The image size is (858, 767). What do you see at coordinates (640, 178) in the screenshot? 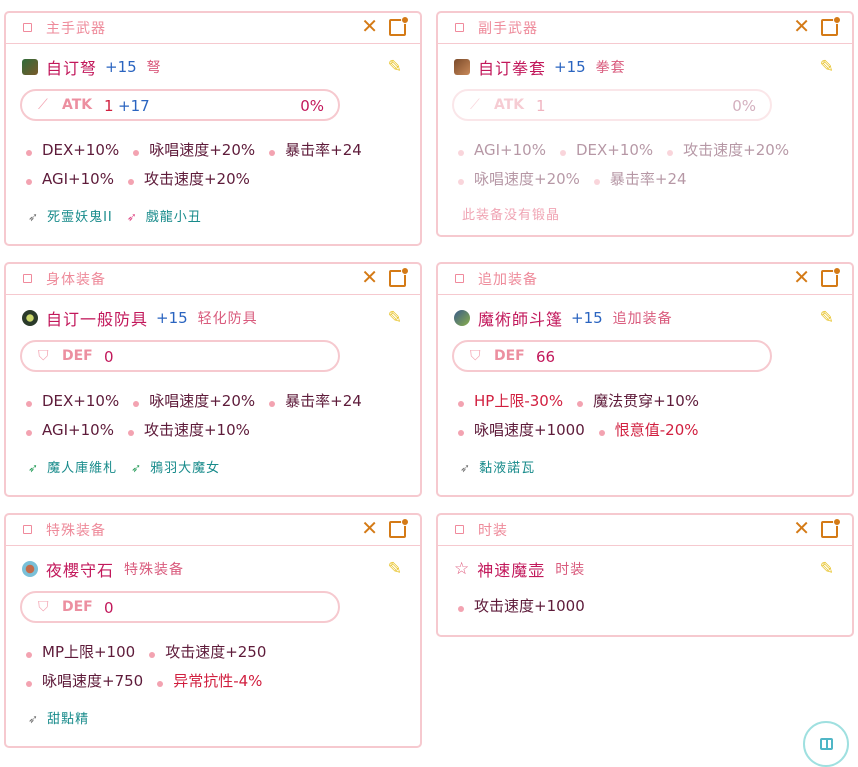
I see `stat-item: 暴击率+24` at bounding box center [640, 178].